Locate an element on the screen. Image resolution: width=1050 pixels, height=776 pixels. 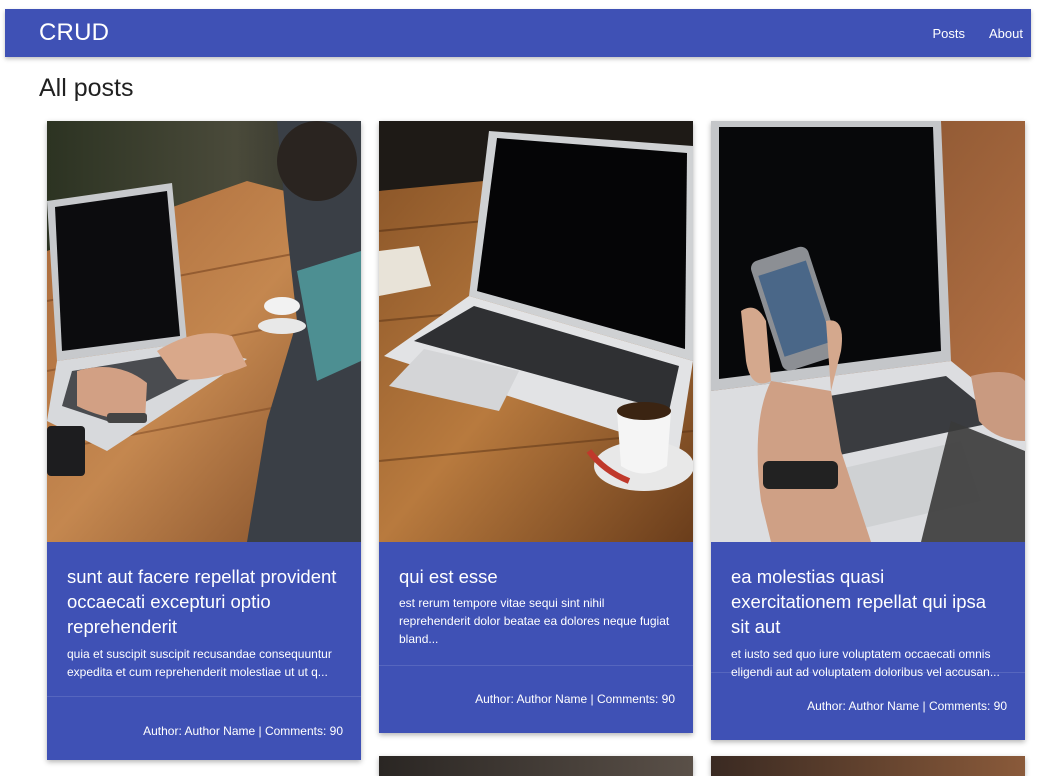
nav-links: Posts About is located at coordinates (966, 33).